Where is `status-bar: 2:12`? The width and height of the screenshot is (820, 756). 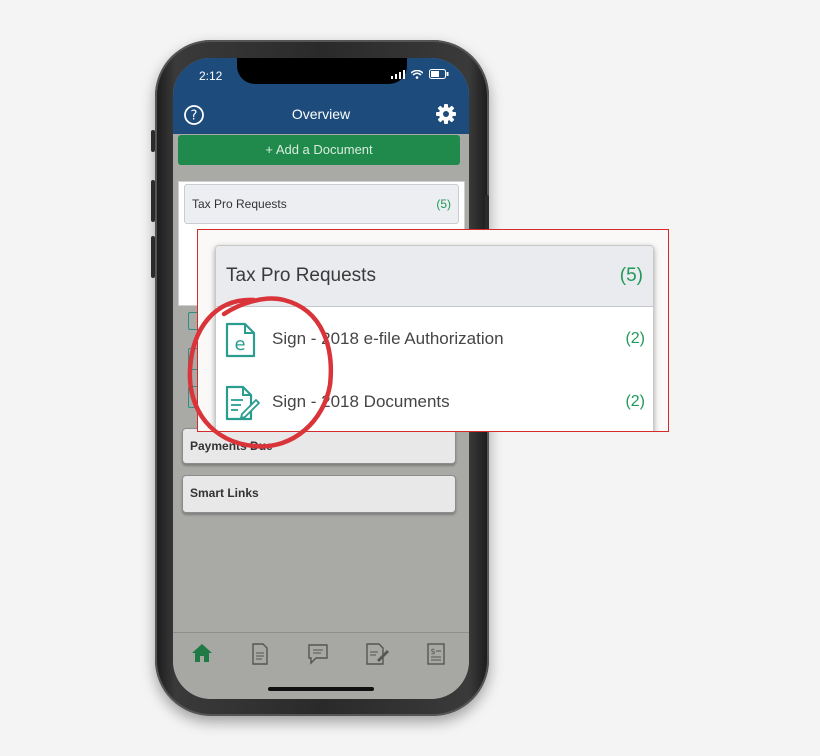
status-bar: 2:12 is located at coordinates (321, 77).